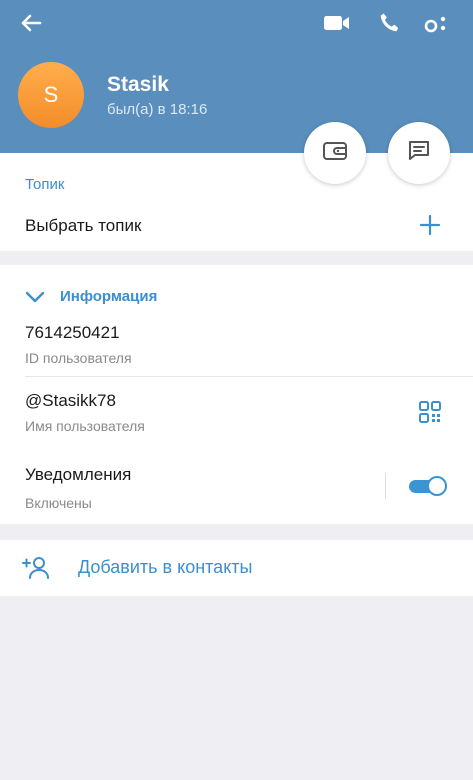 The height and width of the screenshot is (780, 473). What do you see at coordinates (78, 475) in the screenshot?
I see `notifications-label: Уведомления` at bounding box center [78, 475].